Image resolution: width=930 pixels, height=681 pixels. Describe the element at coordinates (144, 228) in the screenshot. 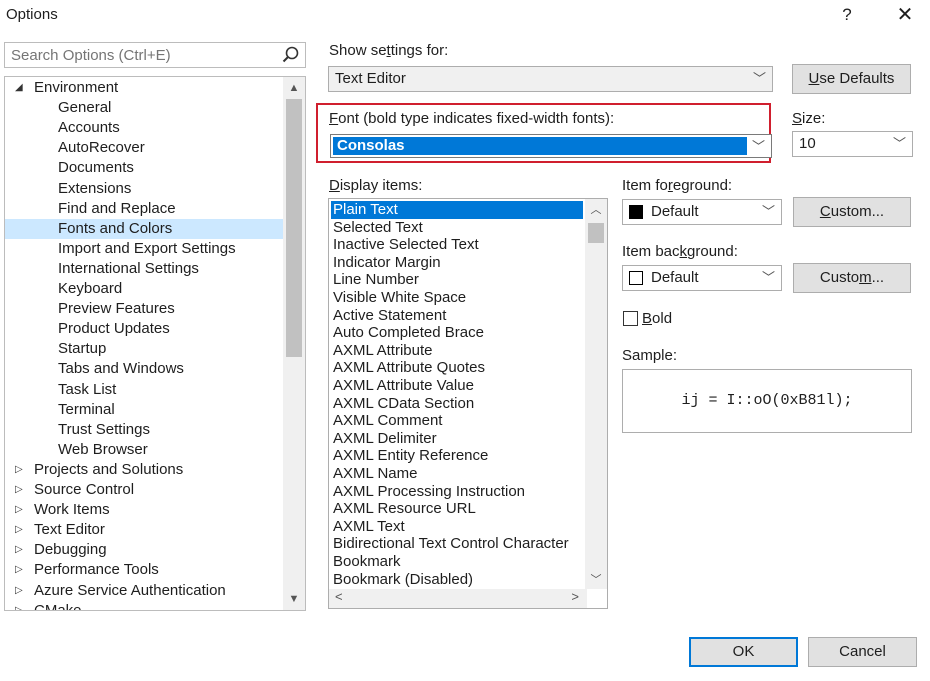

I see `tree-item: Fonts and Colors` at that location.